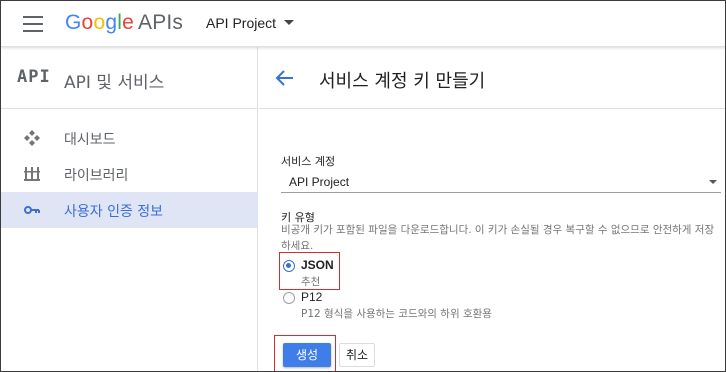  I want to click on dashboard-icon, so click(32, 138).